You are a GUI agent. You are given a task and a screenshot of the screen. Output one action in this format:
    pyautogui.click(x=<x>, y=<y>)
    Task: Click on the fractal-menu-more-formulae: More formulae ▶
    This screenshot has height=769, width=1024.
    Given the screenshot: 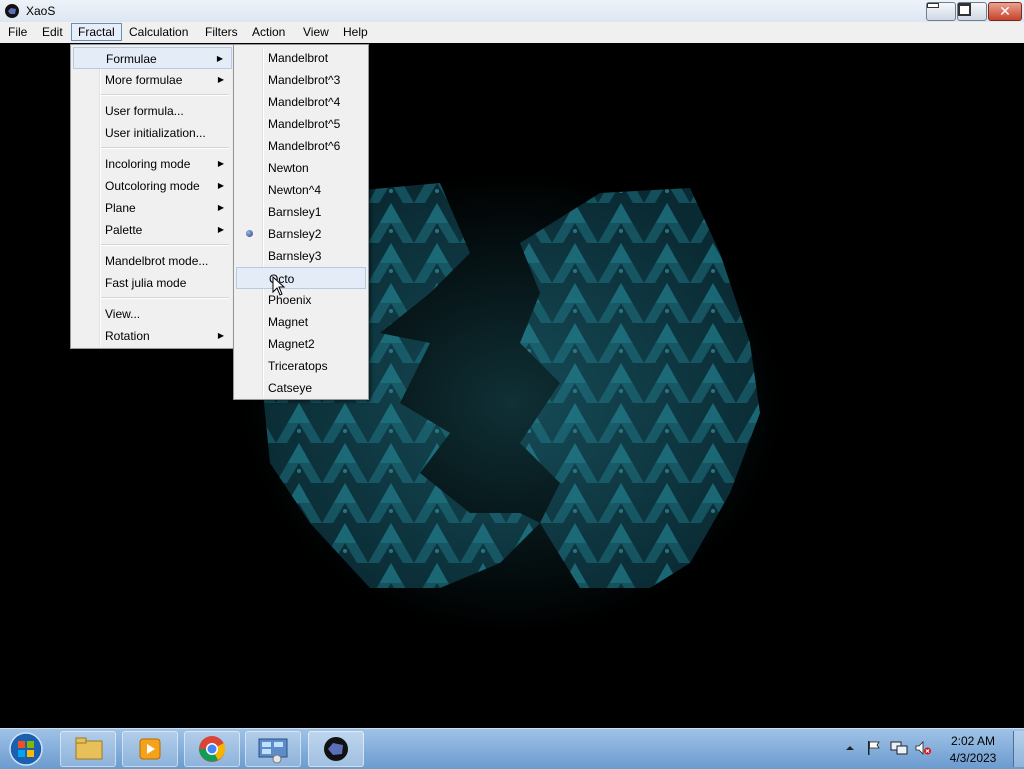 What is the action you would take?
    pyautogui.click(x=152, y=80)
    